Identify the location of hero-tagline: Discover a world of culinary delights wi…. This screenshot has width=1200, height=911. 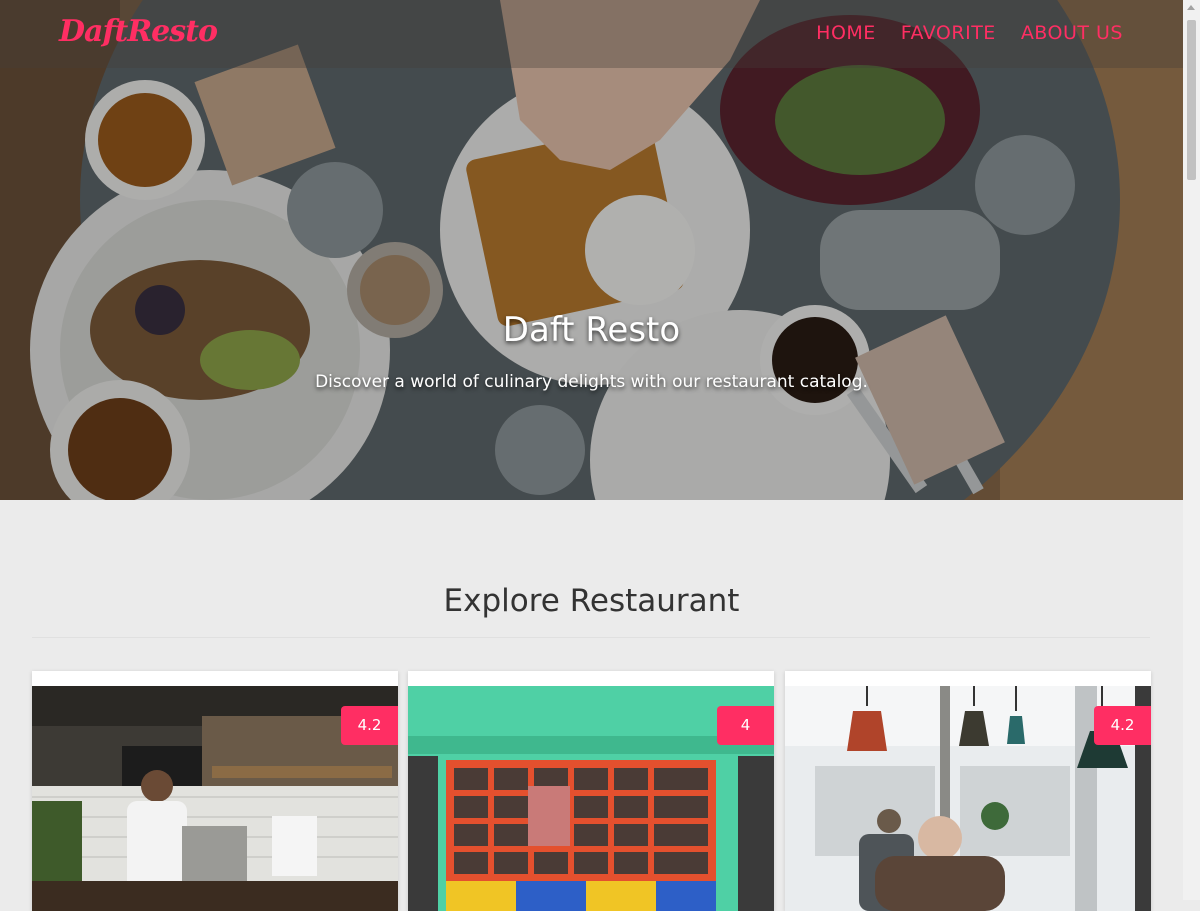
(591, 382).